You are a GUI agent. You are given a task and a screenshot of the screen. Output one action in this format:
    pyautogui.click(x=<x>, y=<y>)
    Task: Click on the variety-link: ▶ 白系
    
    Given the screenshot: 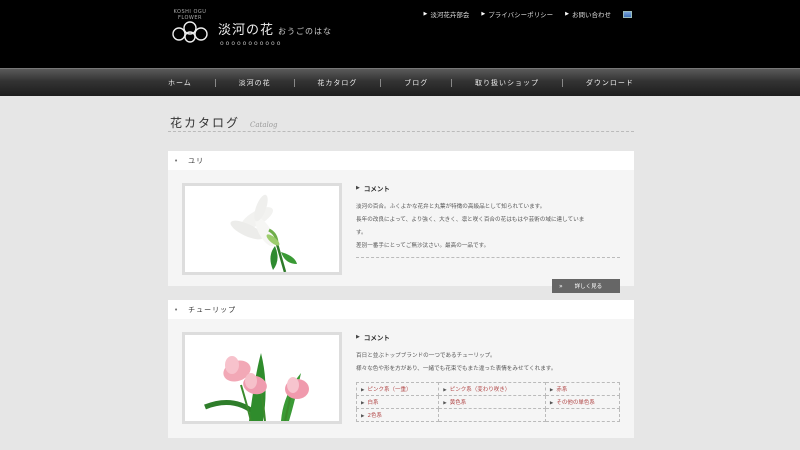 What is the action you would take?
    pyautogui.click(x=397, y=402)
    